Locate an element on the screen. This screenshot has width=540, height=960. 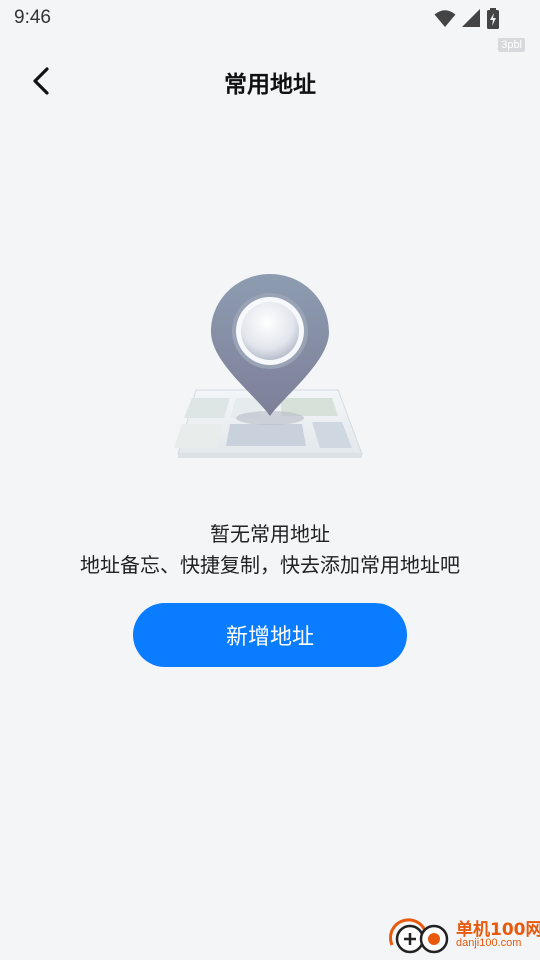
map-pin-illustration is located at coordinates (270, 370).